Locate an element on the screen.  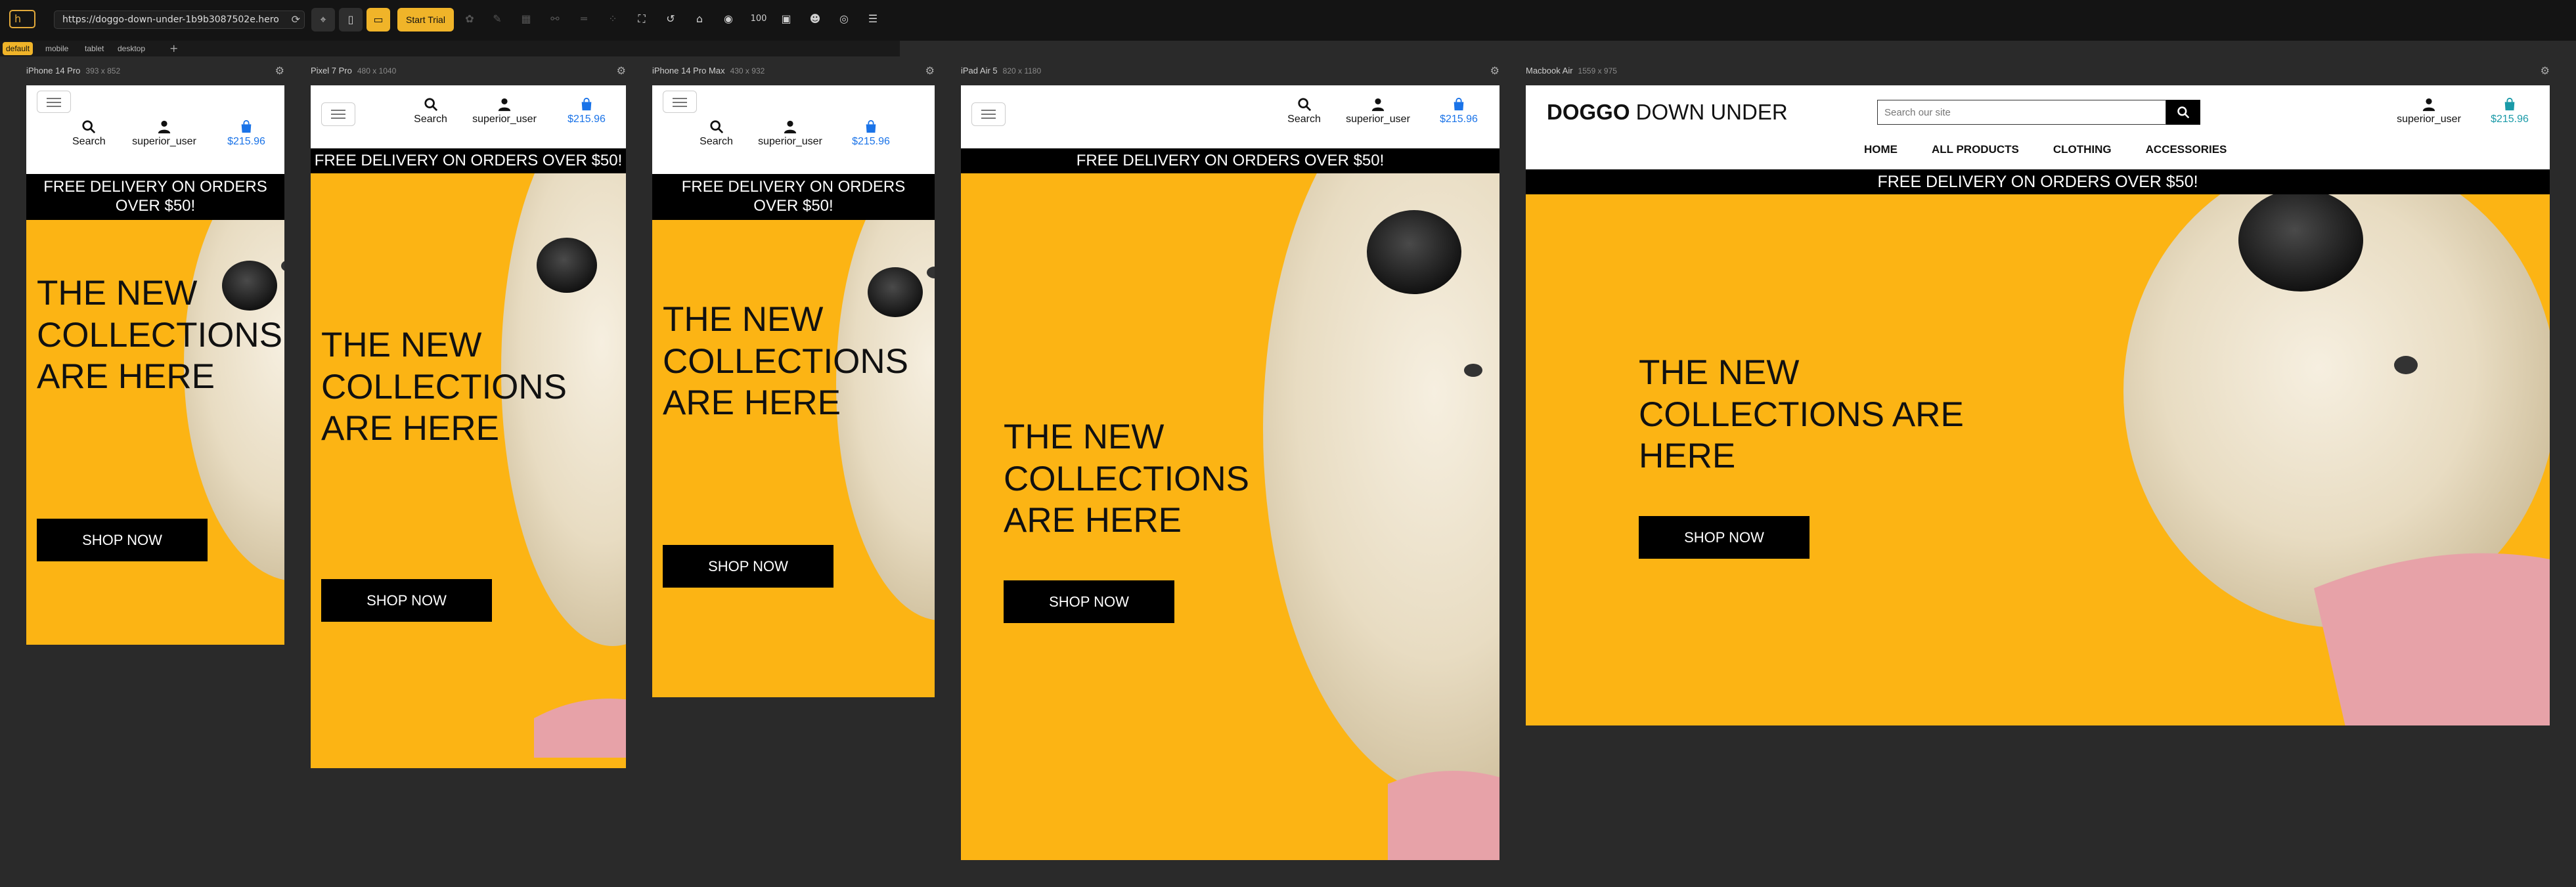
nav-home: HOME is located at coordinates (1881, 149).